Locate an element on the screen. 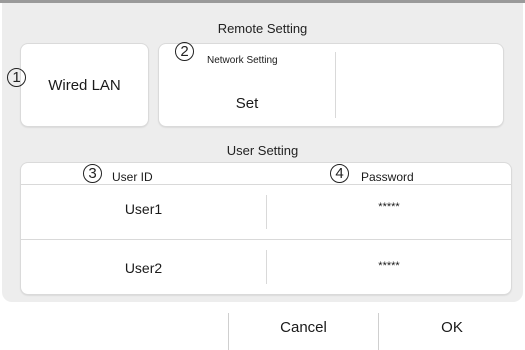  user-id-cell: User1 is located at coordinates (143, 209).